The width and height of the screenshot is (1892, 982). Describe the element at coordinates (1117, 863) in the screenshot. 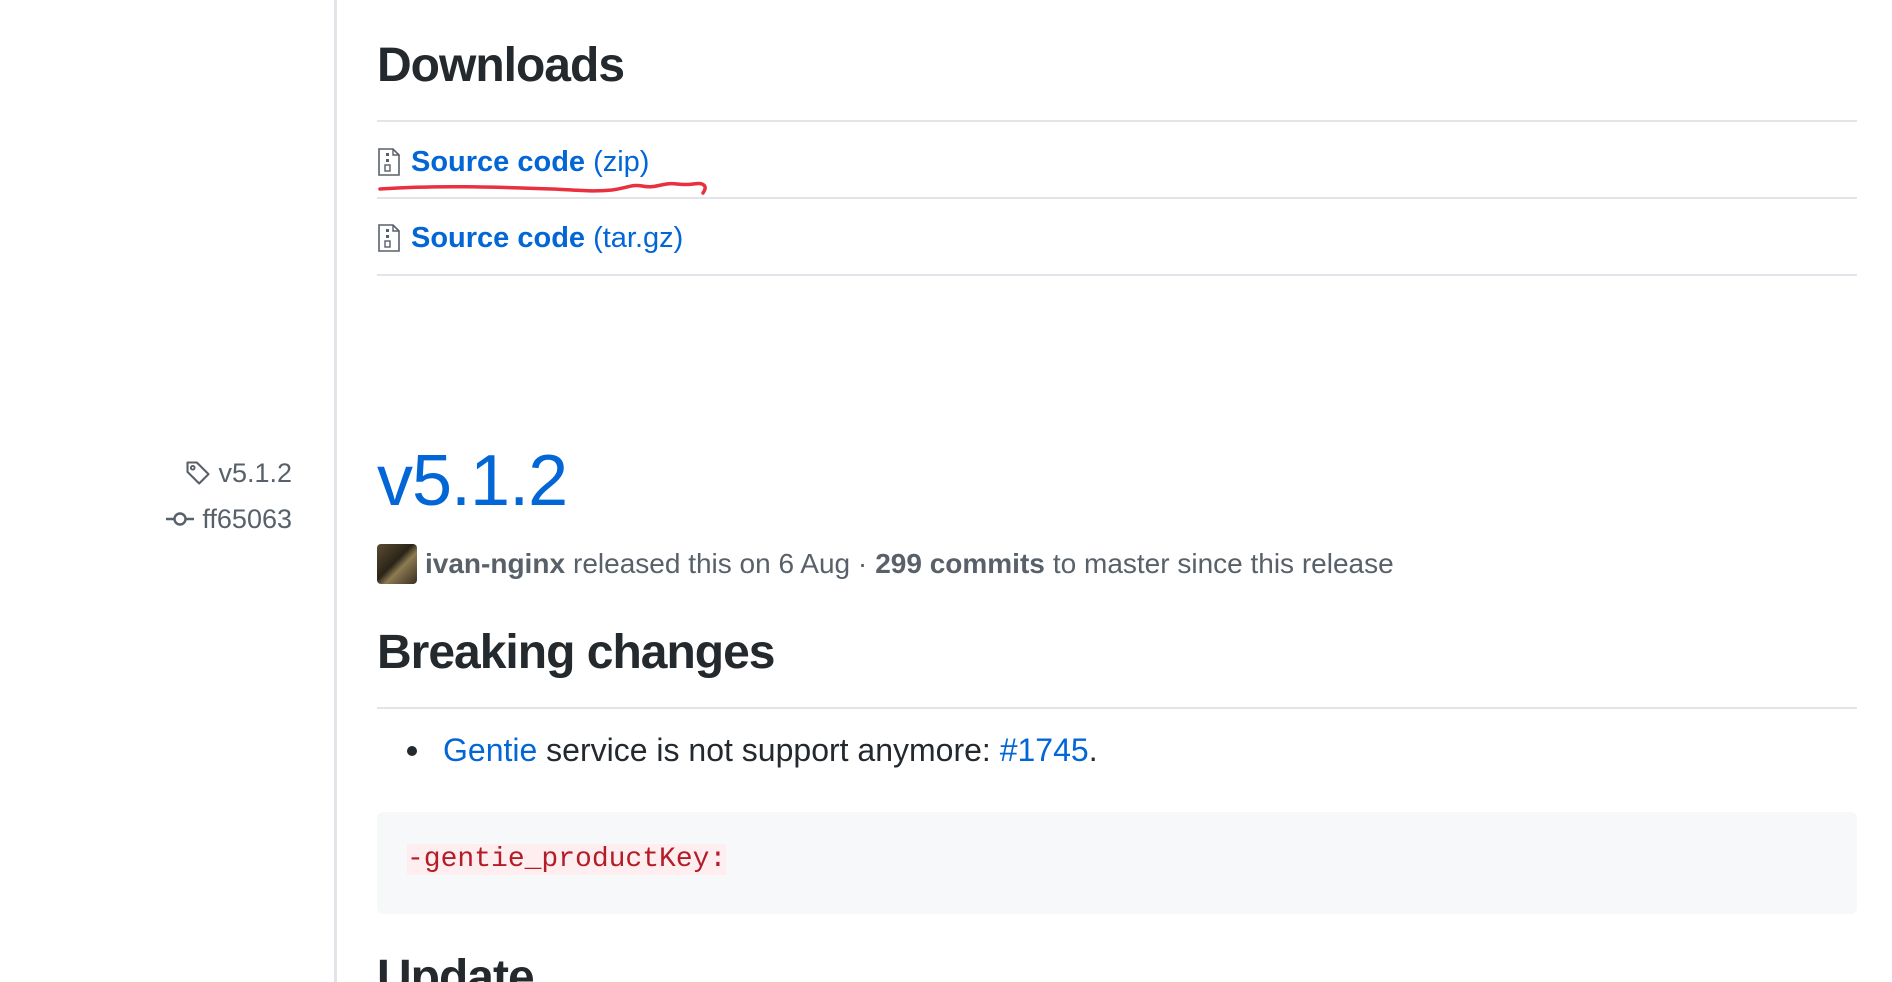

I see `code-block: -gentie_productKey:` at that location.